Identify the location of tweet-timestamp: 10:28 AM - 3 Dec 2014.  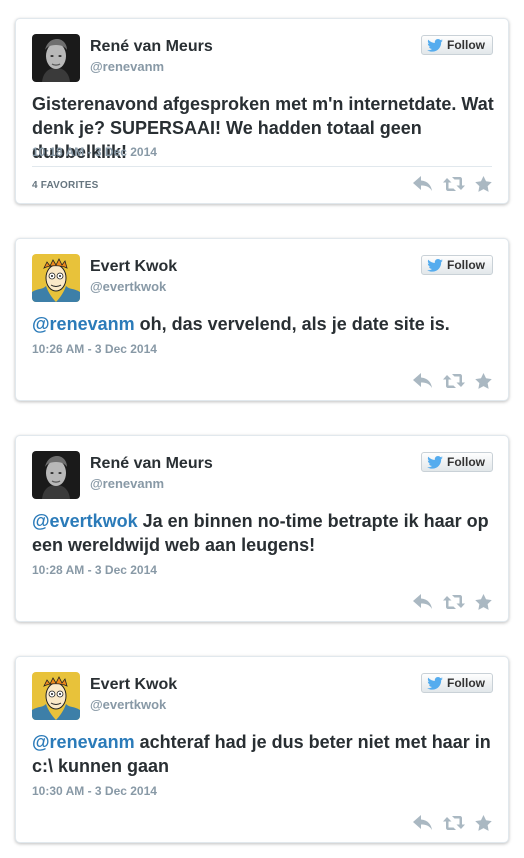
(94, 570).